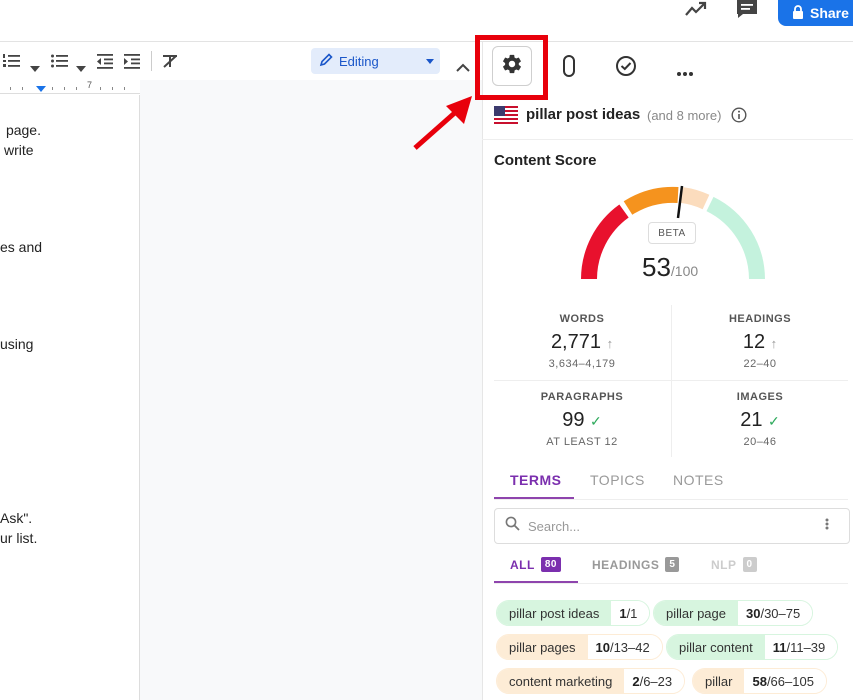  I want to click on search-icon, so click(512, 526).